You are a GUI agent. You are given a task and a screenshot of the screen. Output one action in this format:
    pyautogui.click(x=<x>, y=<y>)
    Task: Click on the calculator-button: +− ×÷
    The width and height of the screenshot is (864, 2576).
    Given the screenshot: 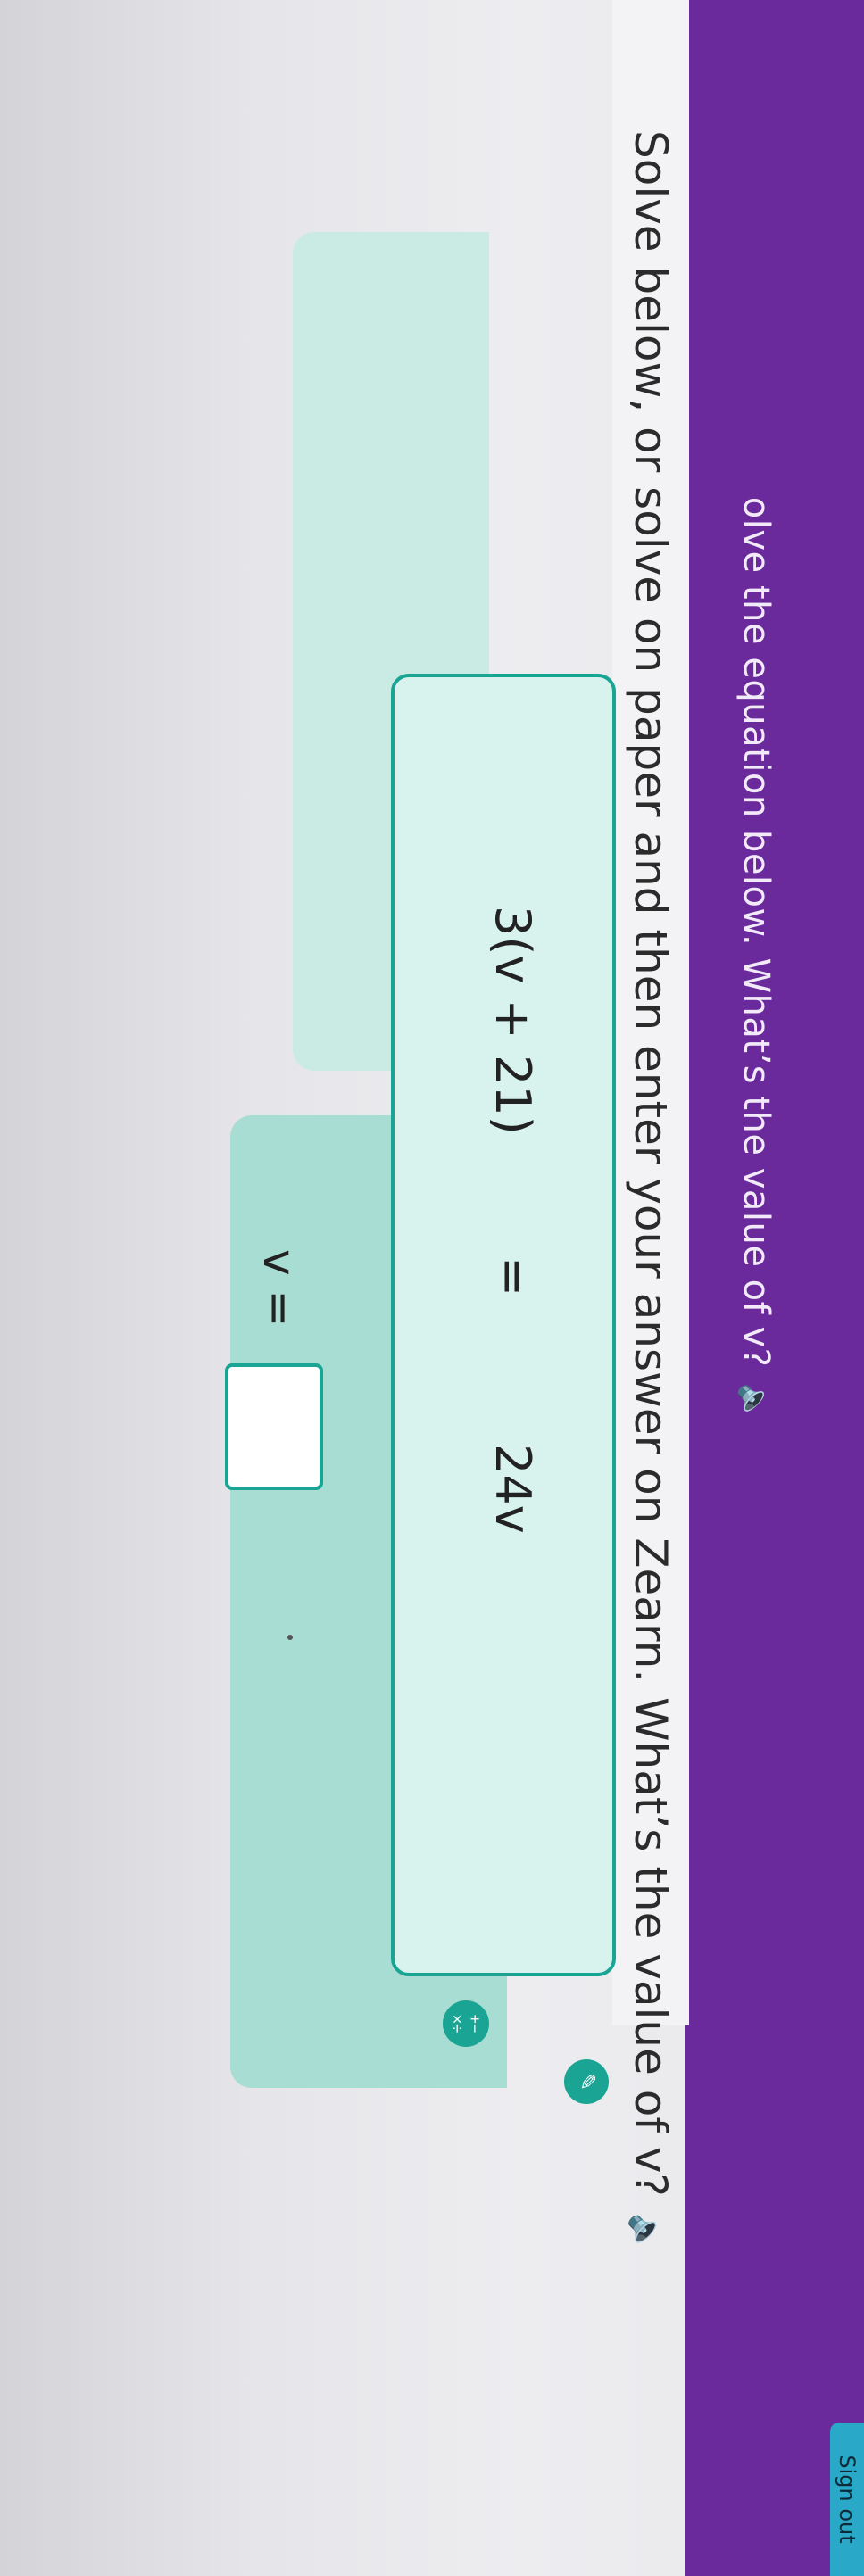 What is the action you would take?
    pyautogui.click(x=466, y=2024)
    